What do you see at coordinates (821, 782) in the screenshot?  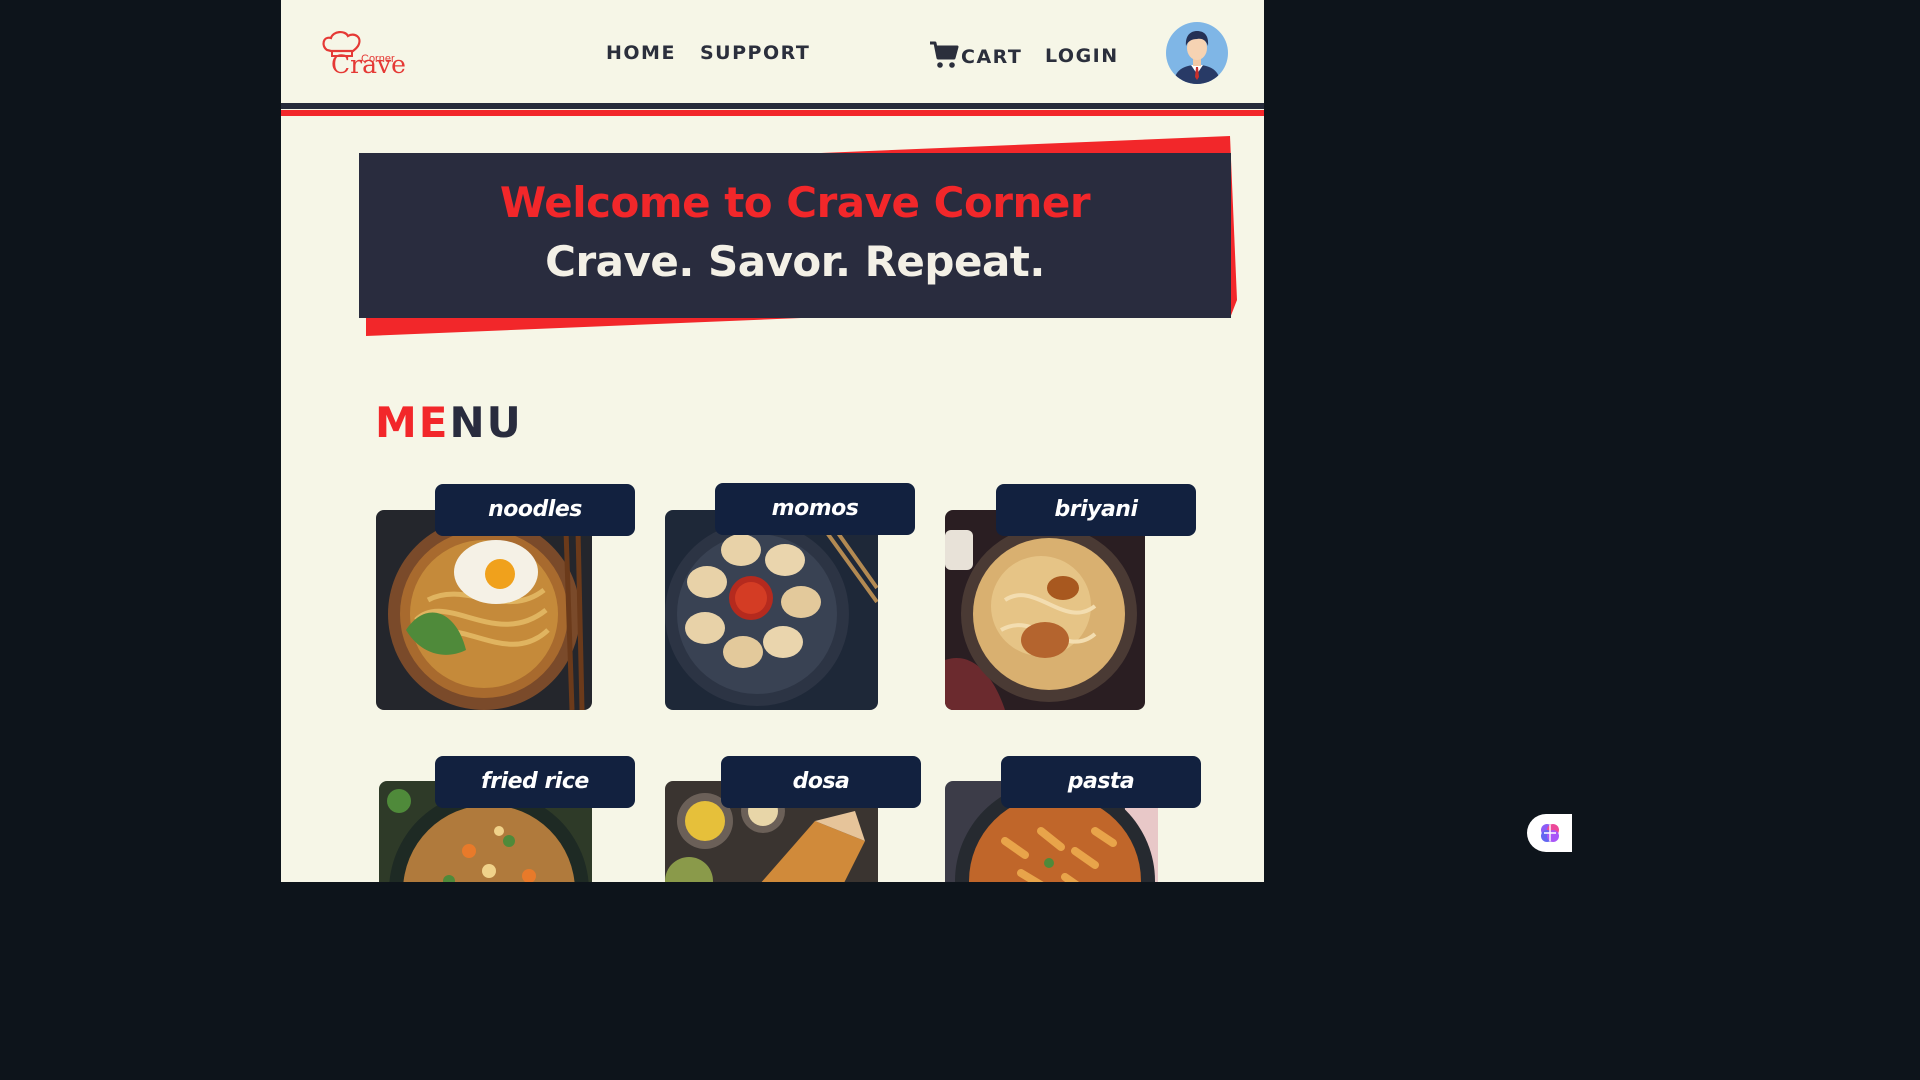 I see `menu-card-label: dosa` at bounding box center [821, 782].